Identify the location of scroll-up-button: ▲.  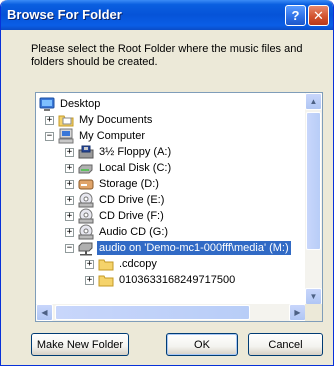
(313, 101).